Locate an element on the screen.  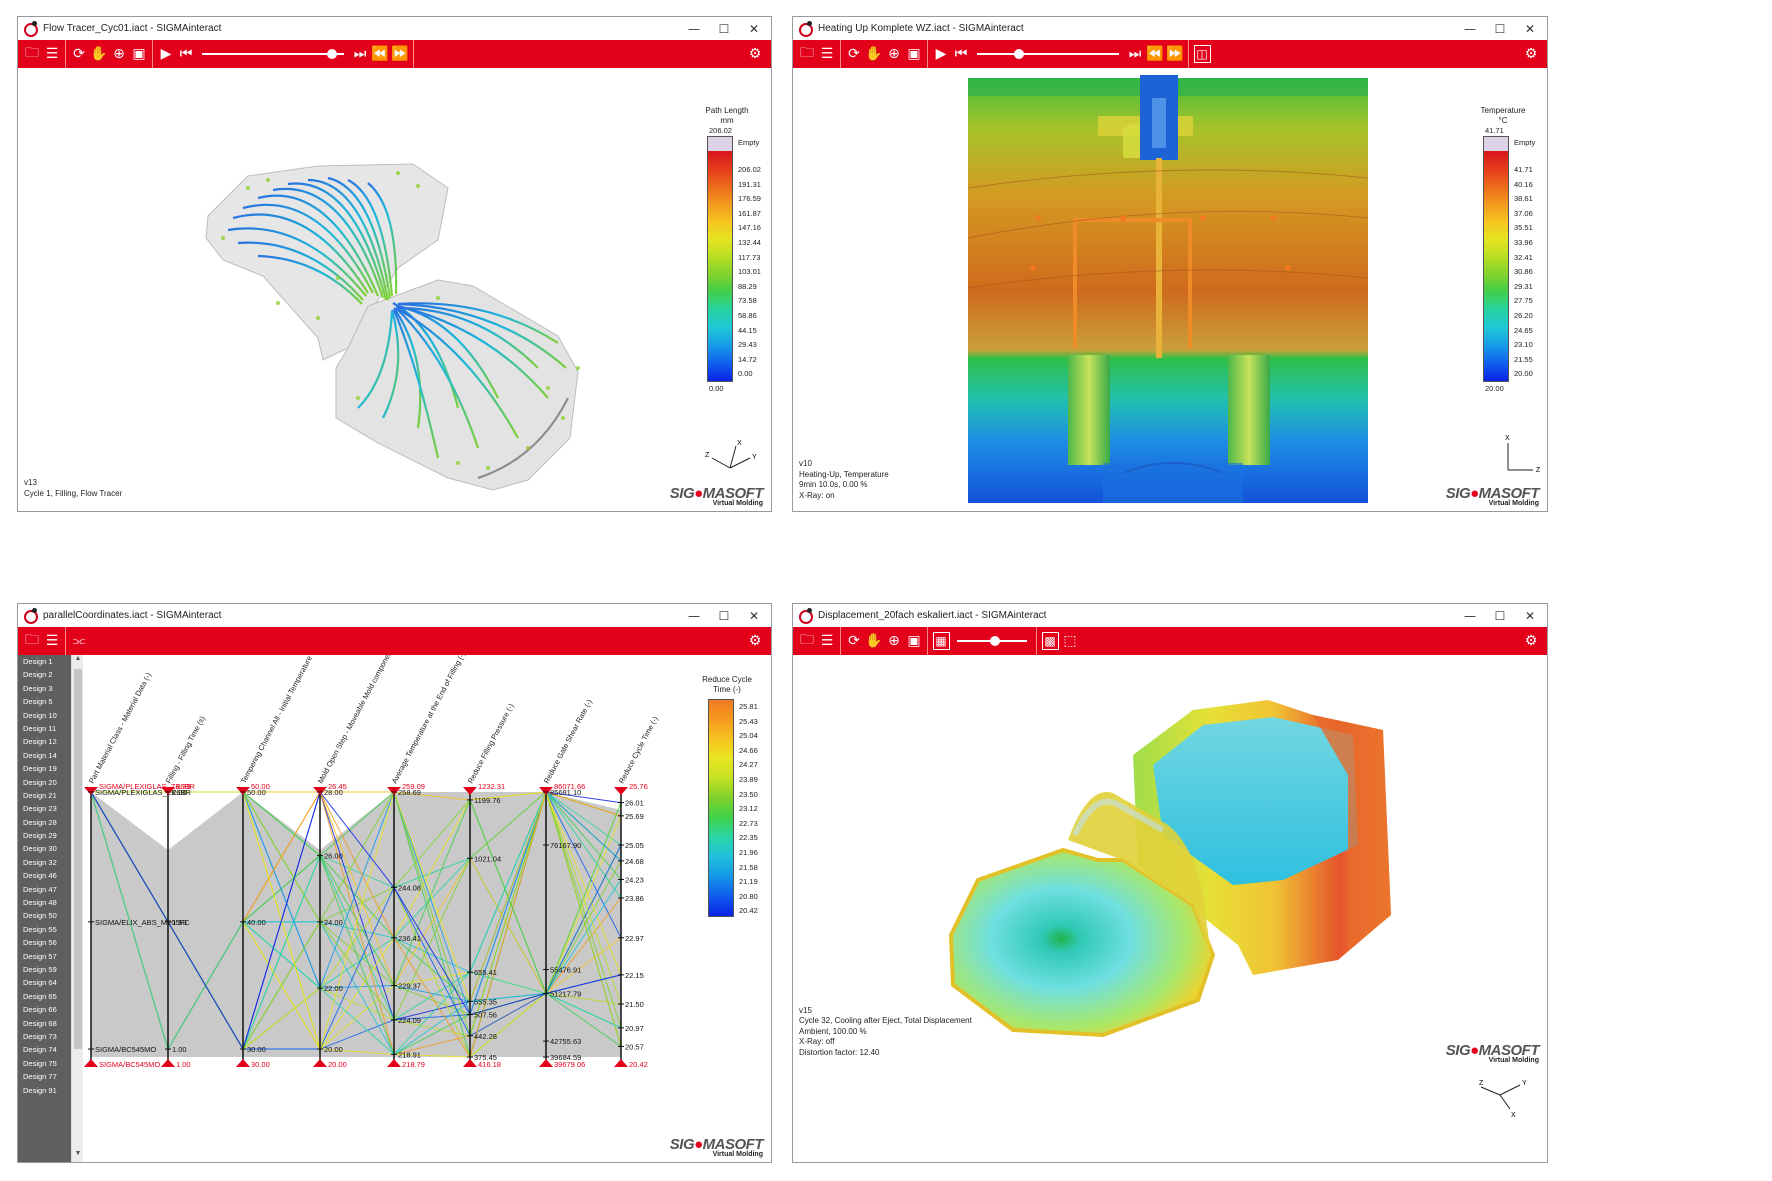
design-list-item: Design 1 is located at coordinates (44, 661).